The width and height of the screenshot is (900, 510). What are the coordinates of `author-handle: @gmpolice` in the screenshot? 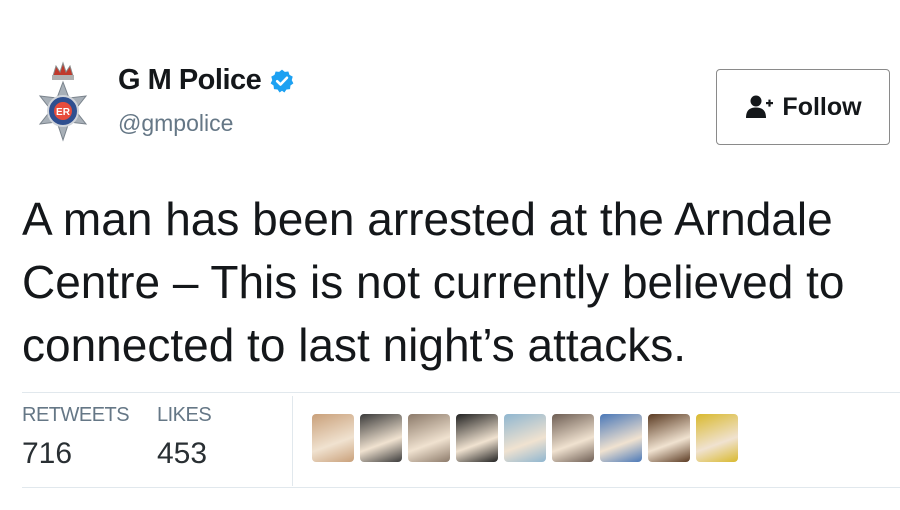 It's located at (175, 123).